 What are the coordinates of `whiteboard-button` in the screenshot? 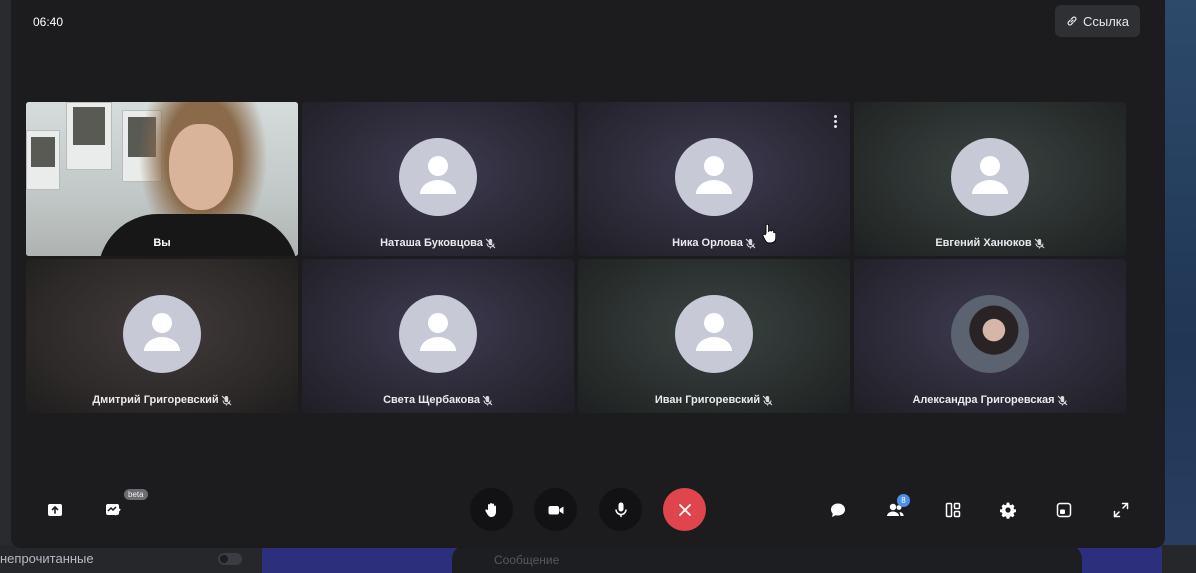 It's located at (113, 510).